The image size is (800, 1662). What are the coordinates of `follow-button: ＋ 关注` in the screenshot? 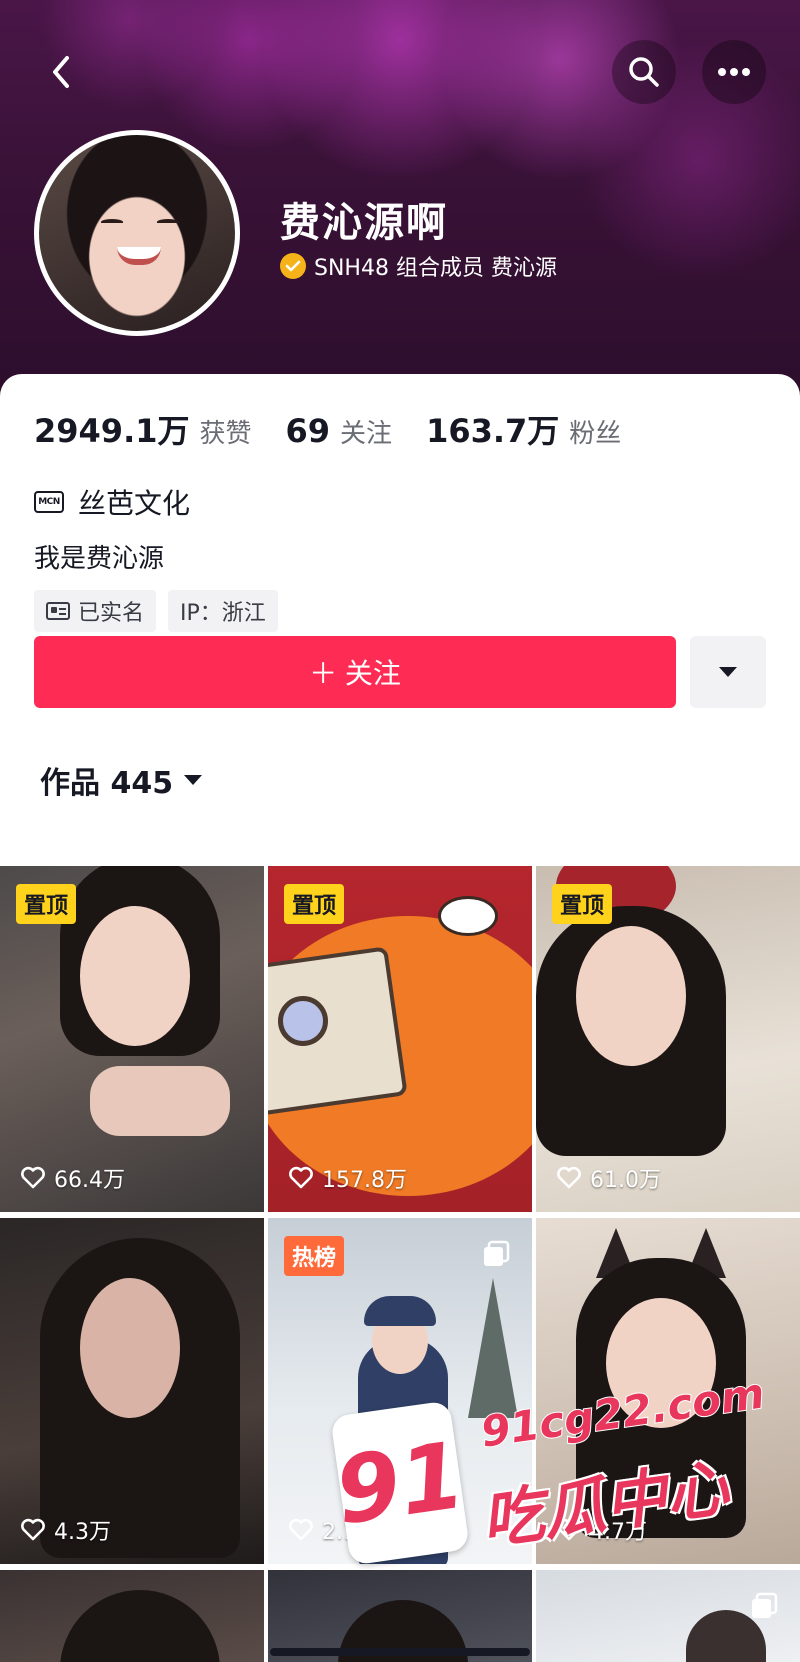 It's located at (355, 672).